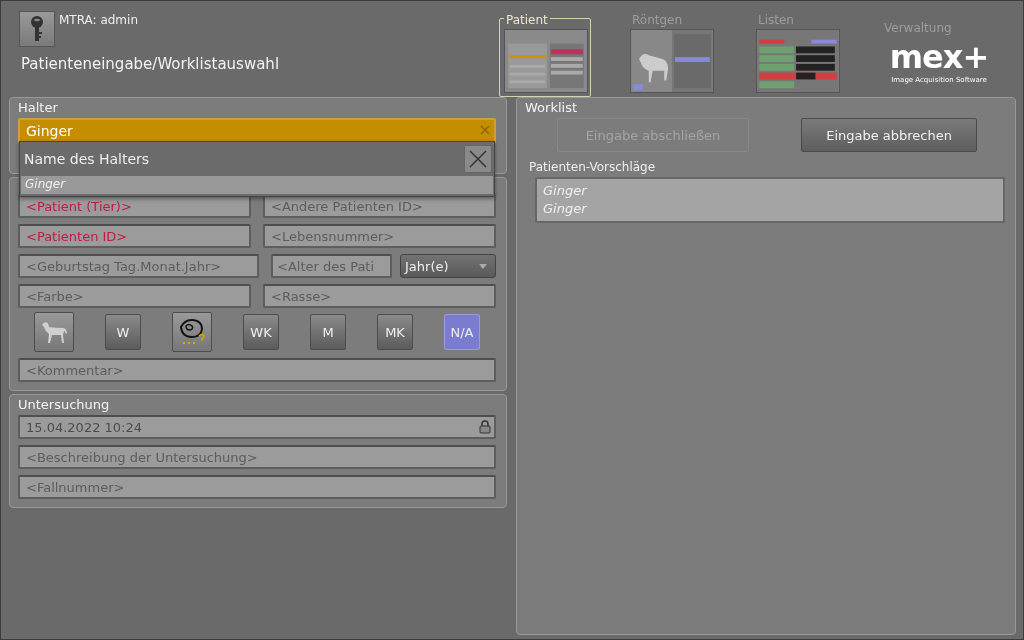 This screenshot has height=640, width=1024. What do you see at coordinates (483, 266) in the screenshot?
I see `dropdown-caret-icon` at bounding box center [483, 266].